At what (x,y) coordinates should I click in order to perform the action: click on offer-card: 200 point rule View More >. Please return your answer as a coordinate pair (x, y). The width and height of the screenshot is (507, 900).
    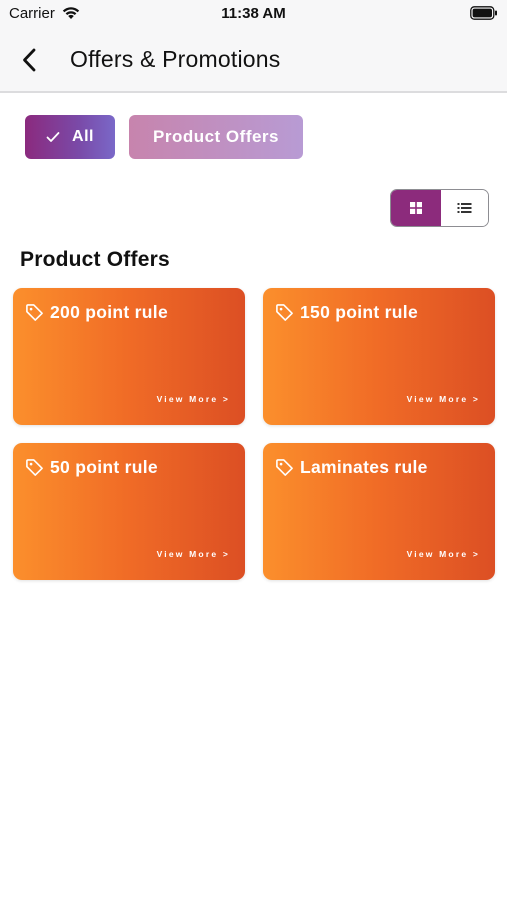
    Looking at the image, I should click on (129, 356).